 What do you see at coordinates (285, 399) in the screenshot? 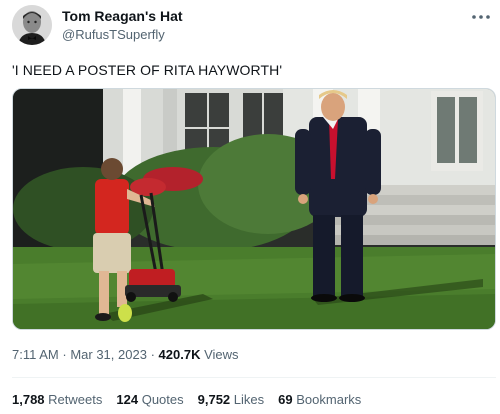
I see `bookmarks-count: 69` at bounding box center [285, 399].